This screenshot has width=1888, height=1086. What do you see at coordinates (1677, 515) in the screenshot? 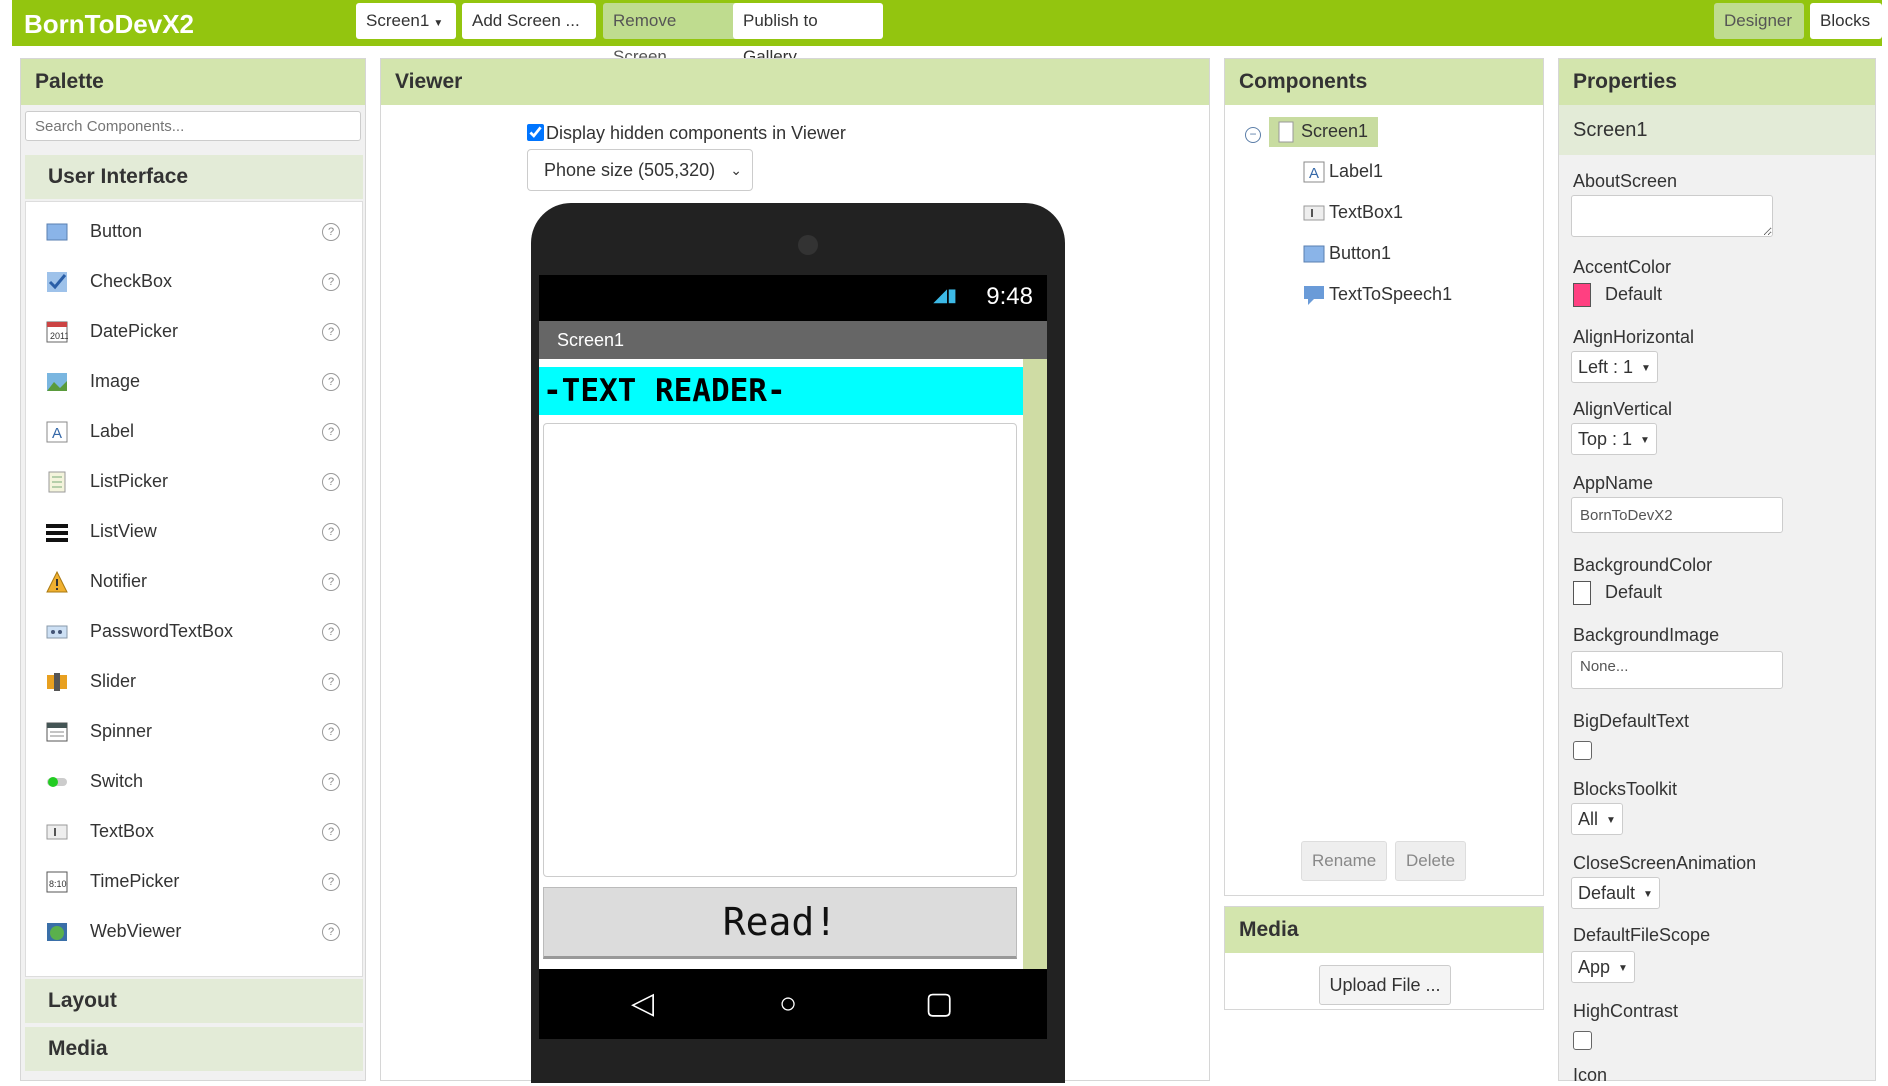
I see `appname-input` at bounding box center [1677, 515].